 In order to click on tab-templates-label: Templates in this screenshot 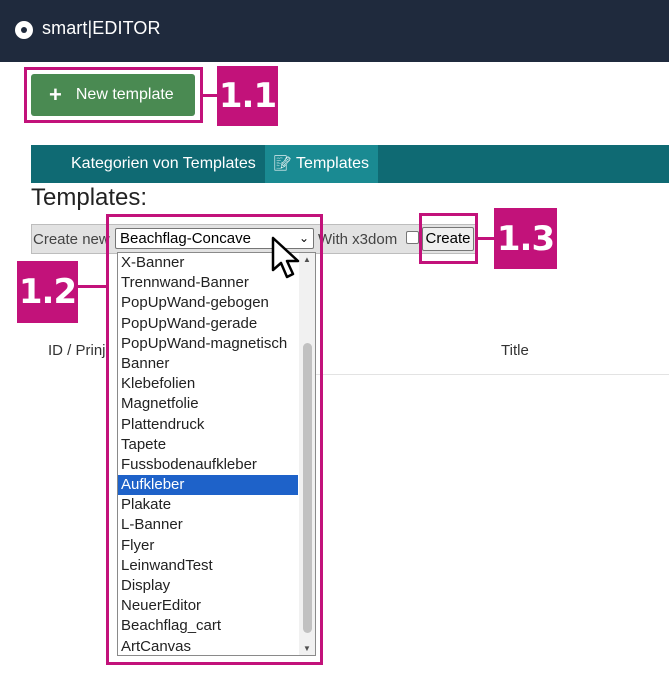, I will do `click(332, 163)`.